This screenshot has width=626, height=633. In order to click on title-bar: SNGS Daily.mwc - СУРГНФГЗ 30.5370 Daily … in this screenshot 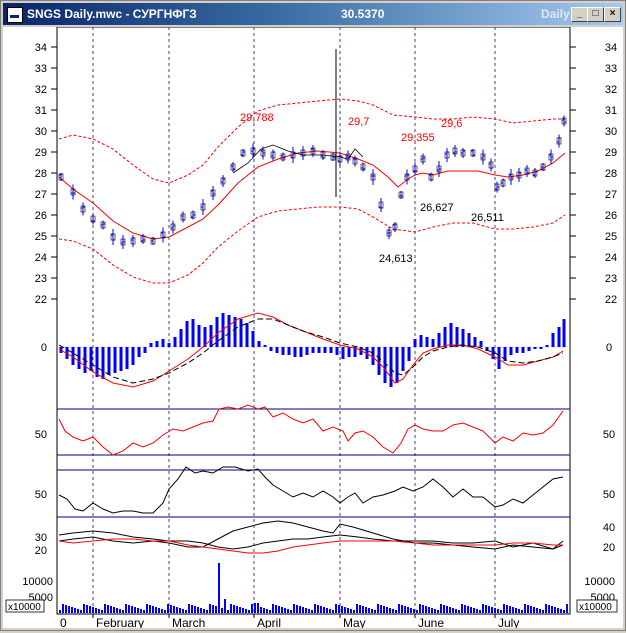, I will do `click(313, 14)`.